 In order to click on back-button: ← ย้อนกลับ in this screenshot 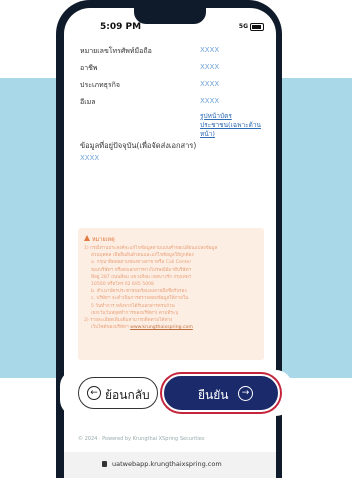, I will do `click(118, 393)`.